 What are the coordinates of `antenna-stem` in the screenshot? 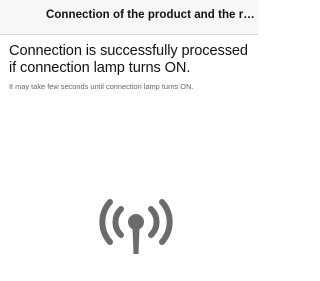 It's located at (136, 240).